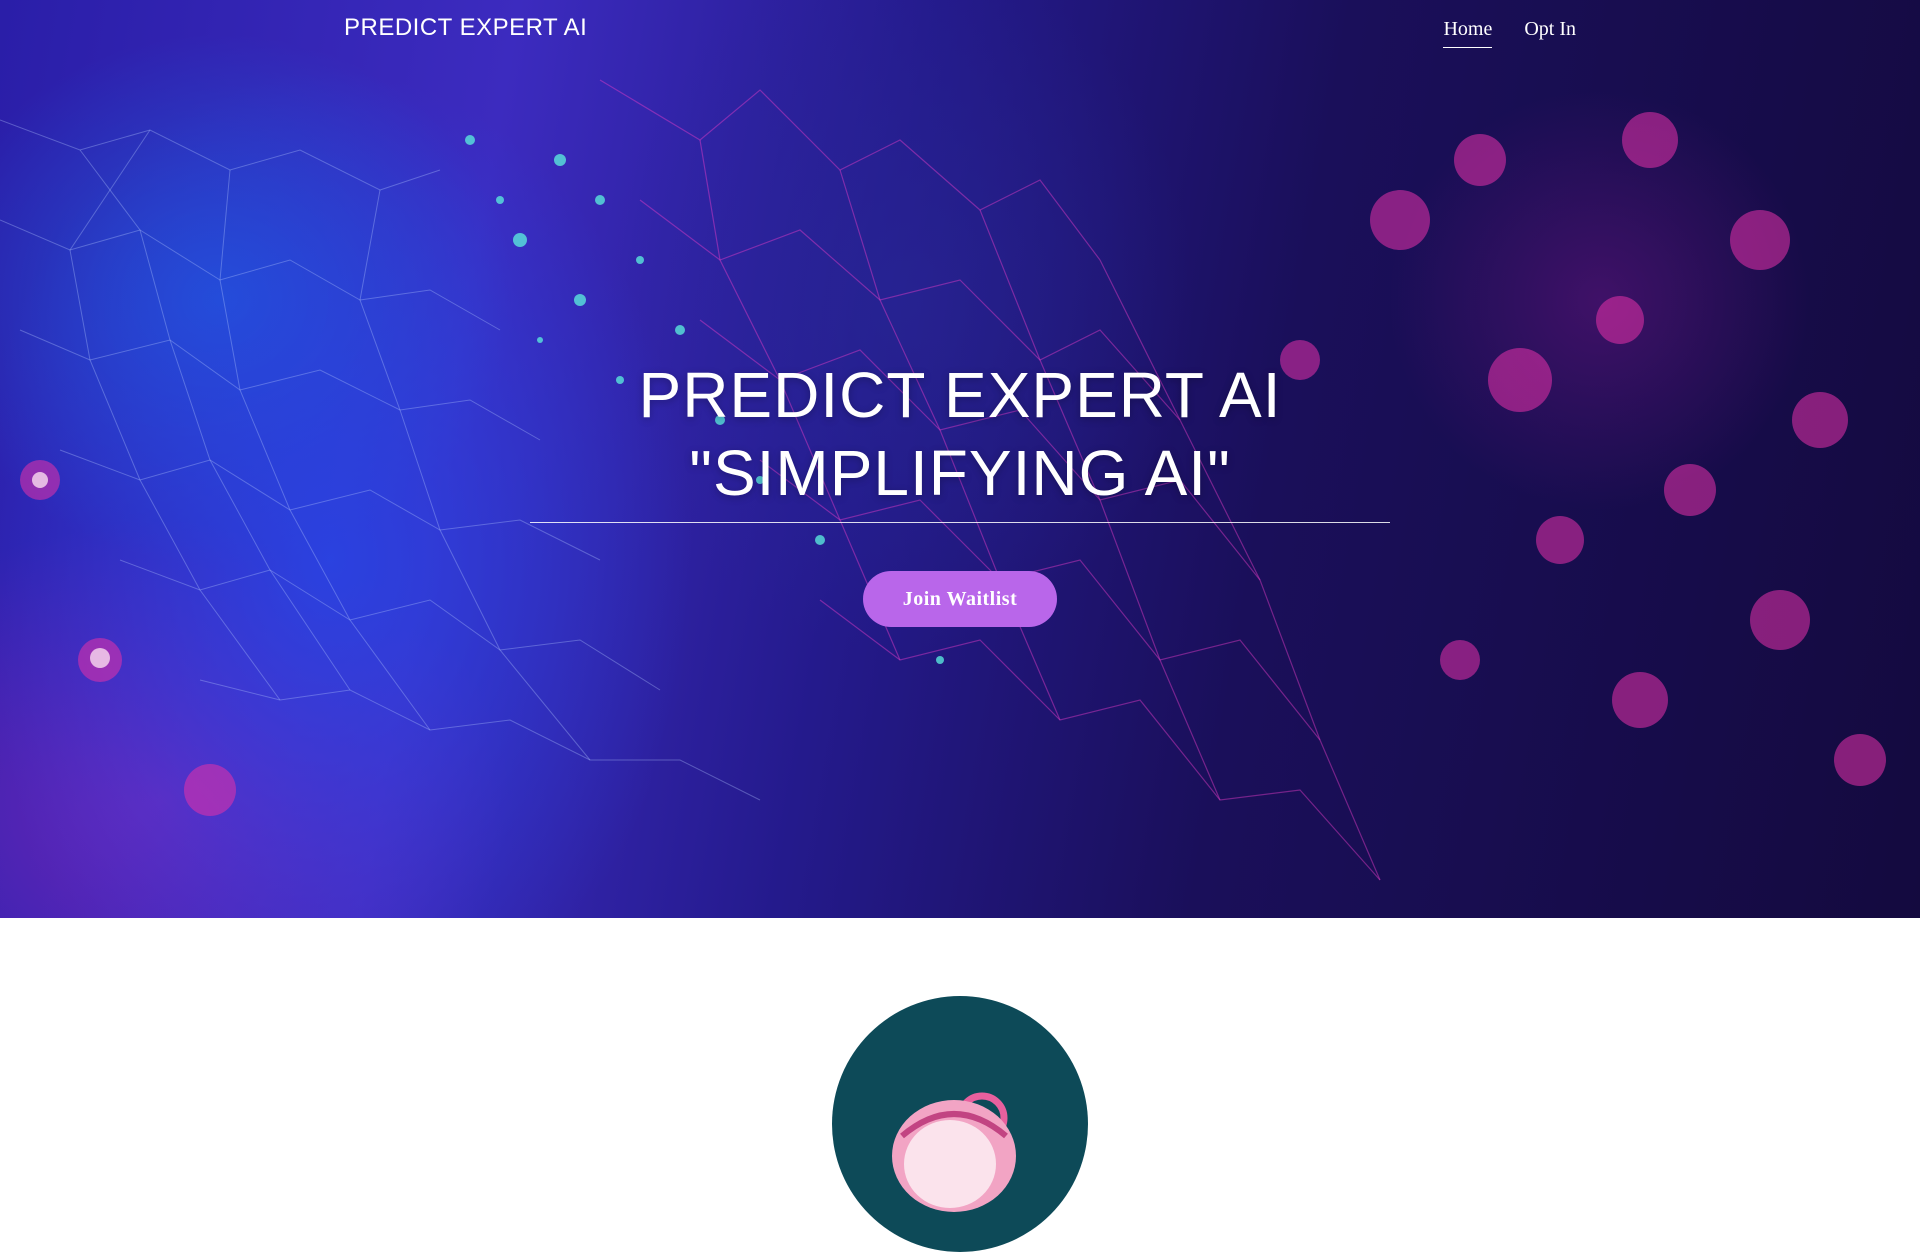  What do you see at coordinates (960, 395) in the screenshot?
I see `hero-title-line-1: PREDICT EXPERT AI` at bounding box center [960, 395].